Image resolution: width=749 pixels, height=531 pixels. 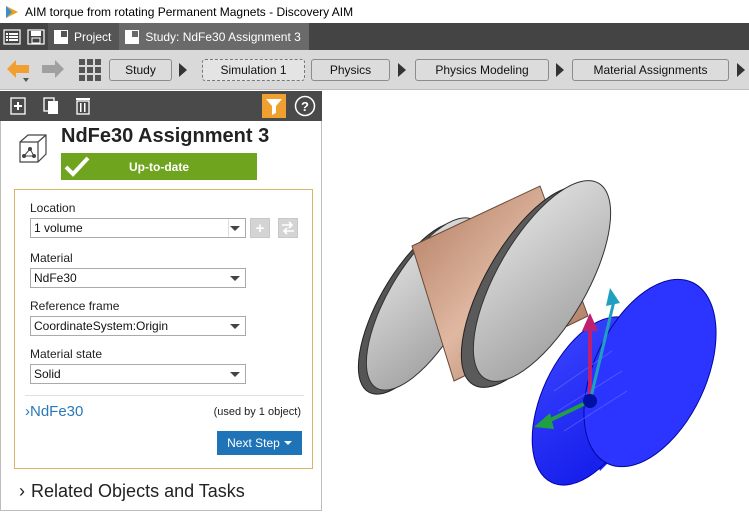 What do you see at coordinates (12, 11) in the screenshot?
I see `app-logo-icon` at bounding box center [12, 11].